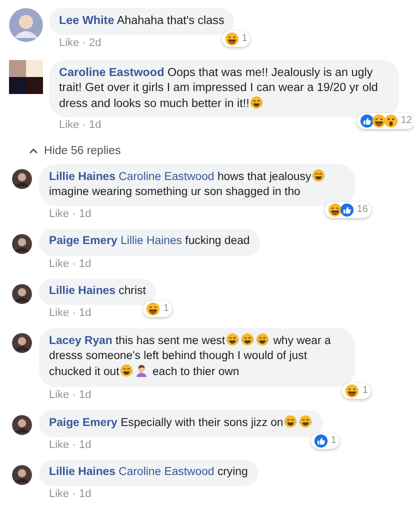 The width and height of the screenshot is (414, 512). Describe the element at coordinates (181, 422) in the screenshot. I see `comment-text: Paige Emery Especially with their sons jizz on` at that location.